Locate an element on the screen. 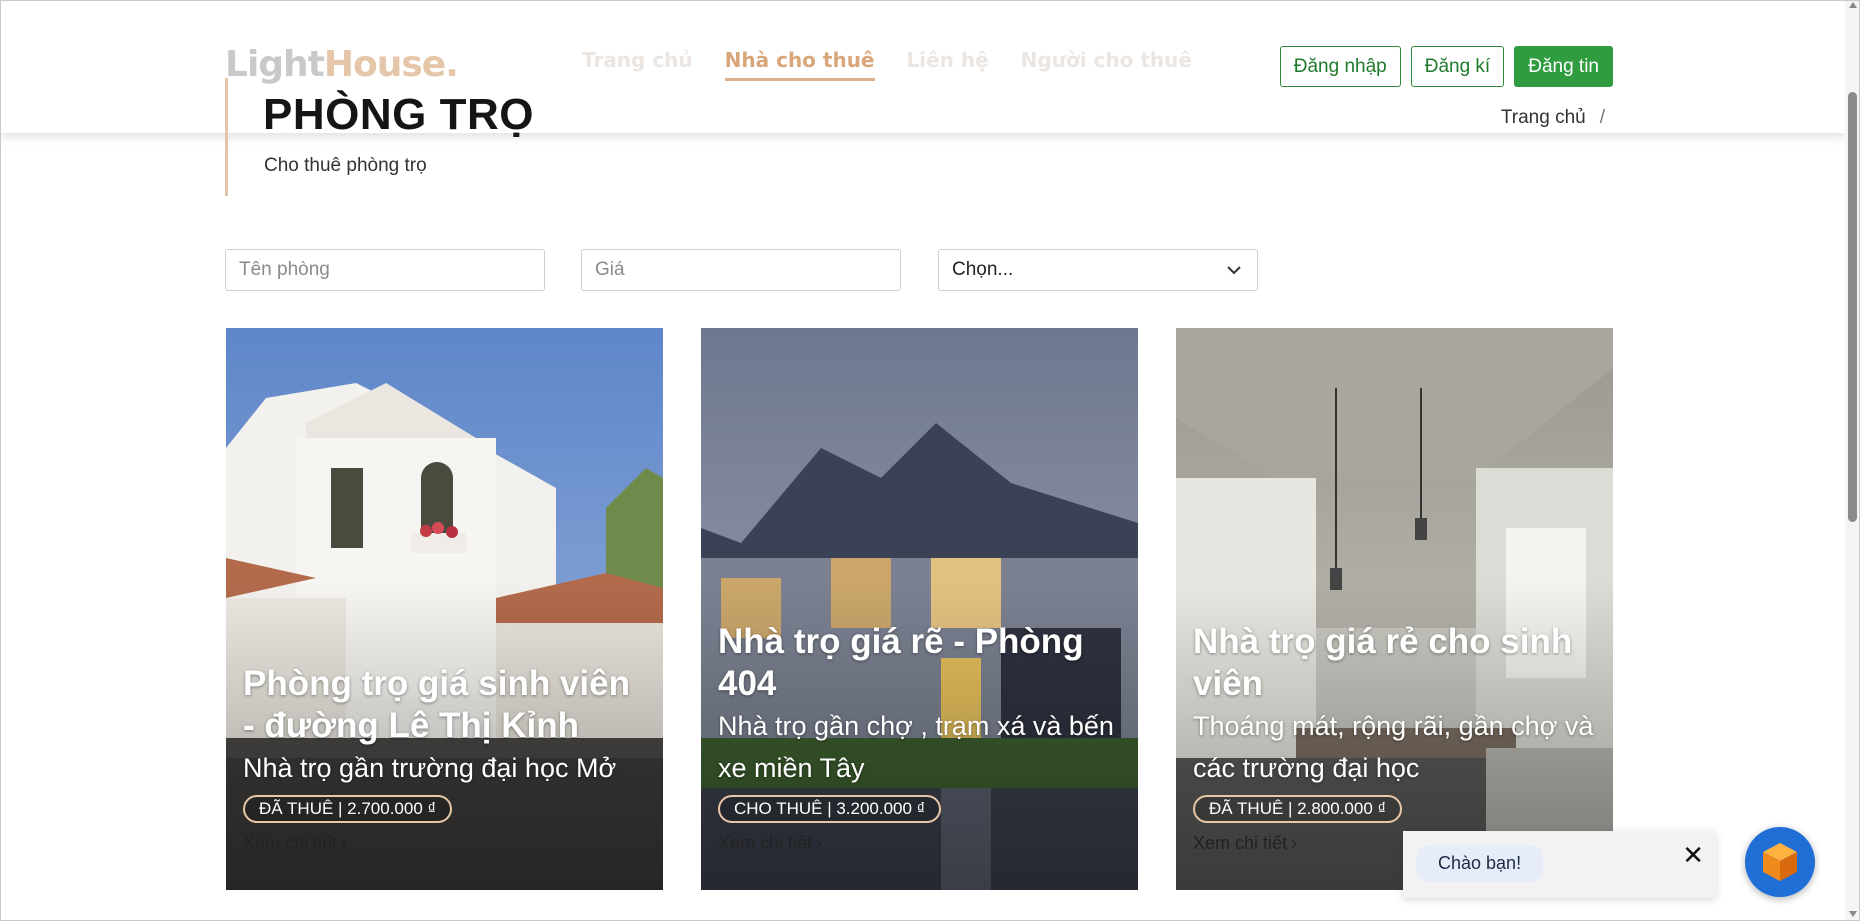  status-price-badge: CHO THUÊ | 3.200.000 ₫ is located at coordinates (830, 809).